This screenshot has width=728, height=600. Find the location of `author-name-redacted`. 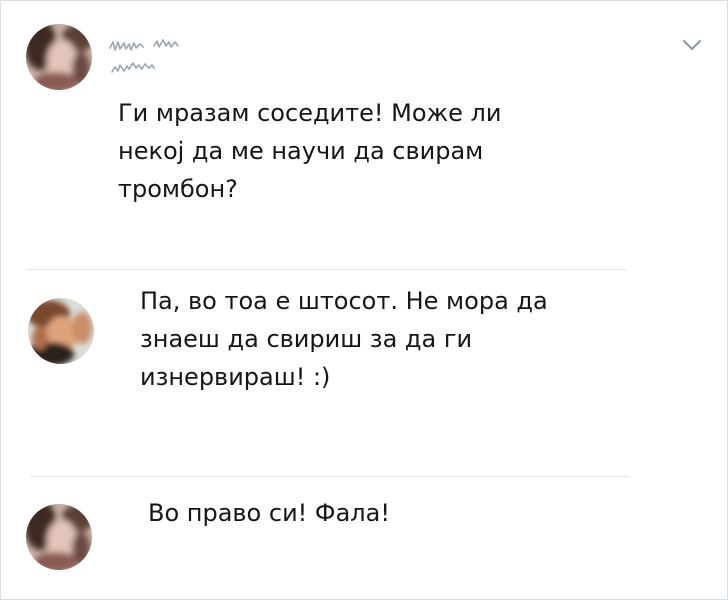

author-name-redacted is located at coordinates (144, 56).